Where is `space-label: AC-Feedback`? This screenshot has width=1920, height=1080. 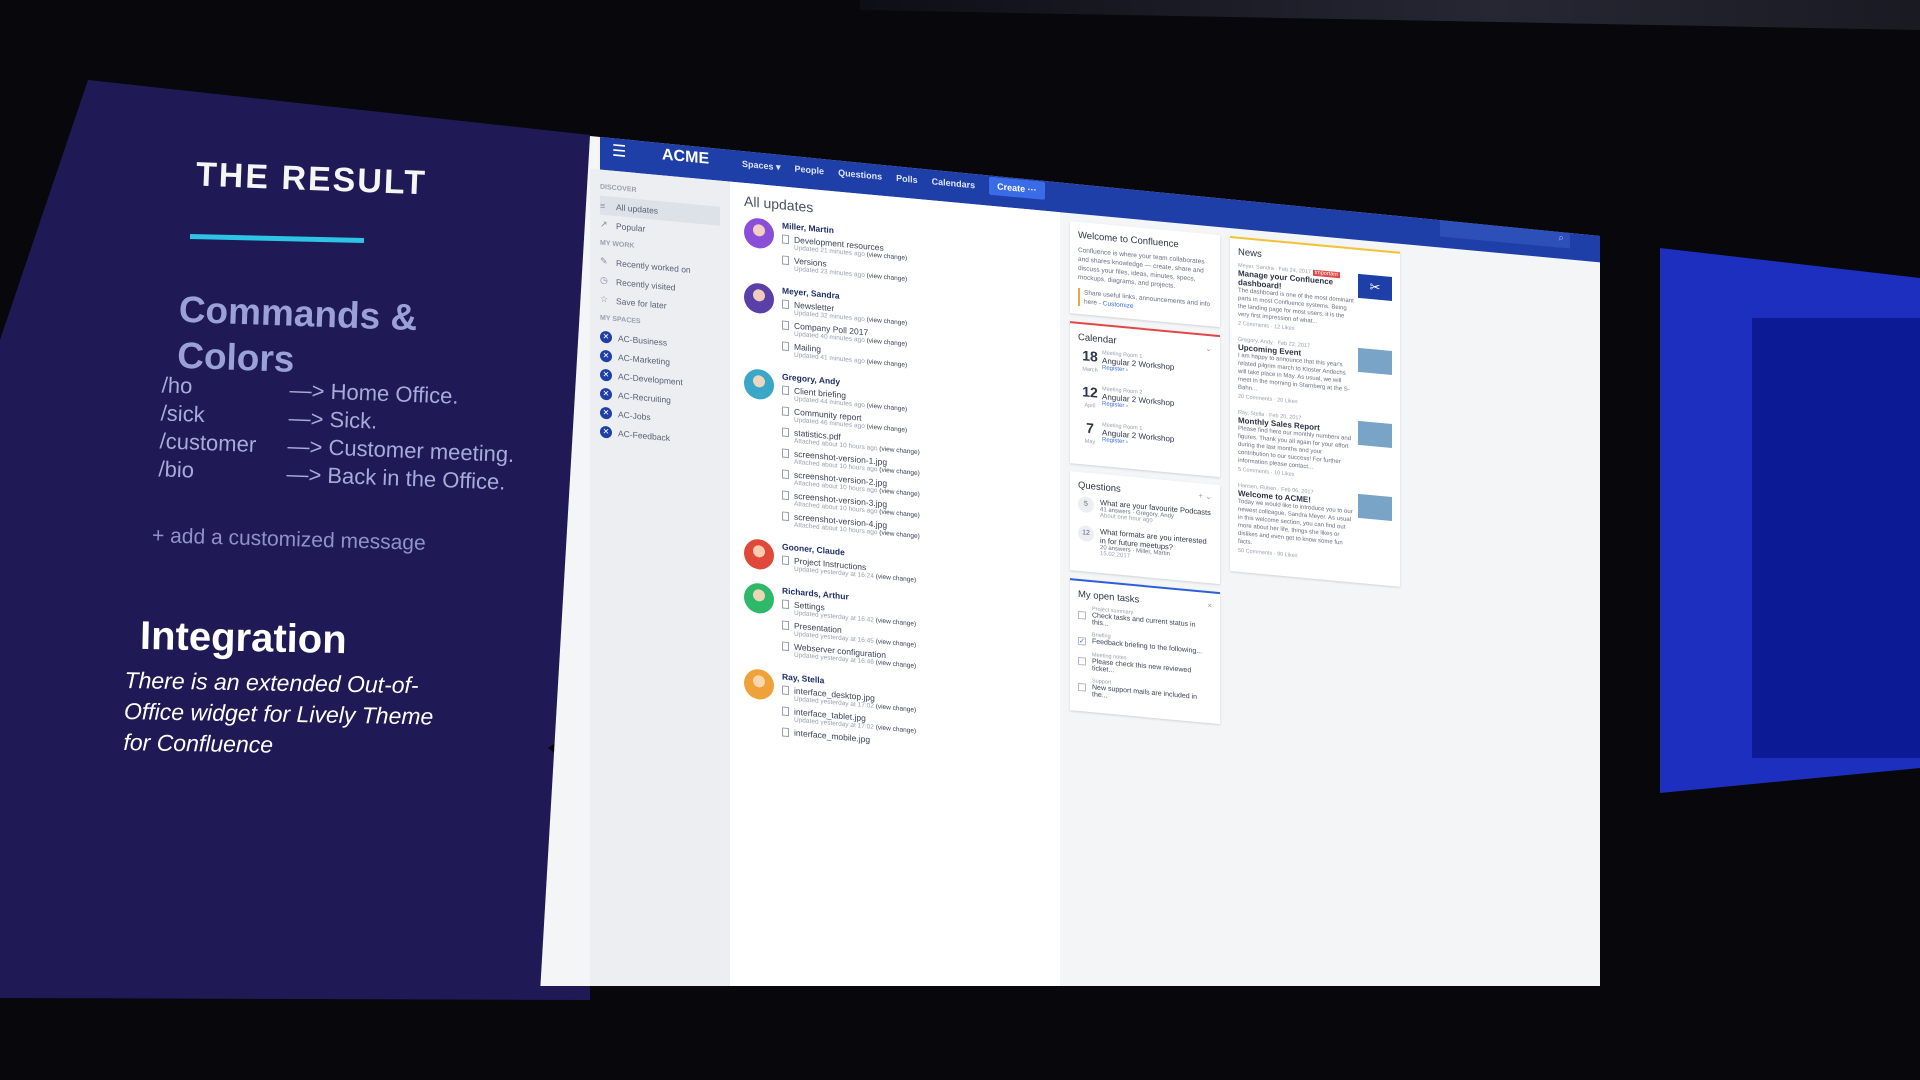
space-label: AC-Feedback is located at coordinates (644, 435).